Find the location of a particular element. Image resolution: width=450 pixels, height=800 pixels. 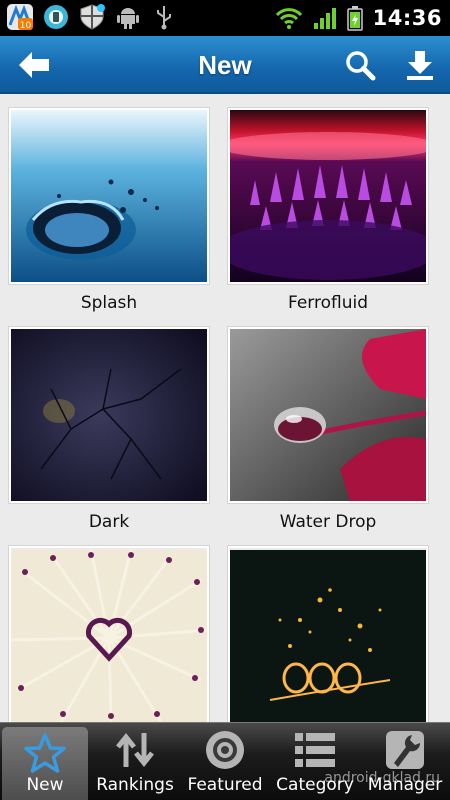

light-rings-image is located at coordinates (328, 636).